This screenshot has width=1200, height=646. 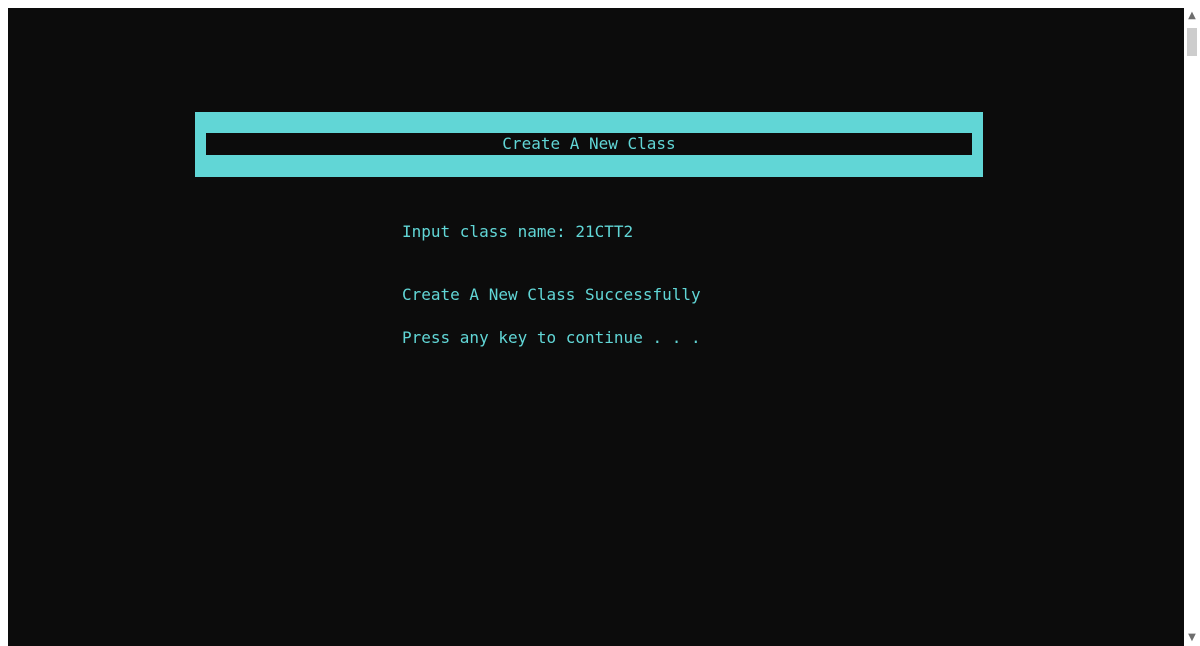 What do you see at coordinates (1192, 42) in the screenshot?
I see `scroll-thumb` at bounding box center [1192, 42].